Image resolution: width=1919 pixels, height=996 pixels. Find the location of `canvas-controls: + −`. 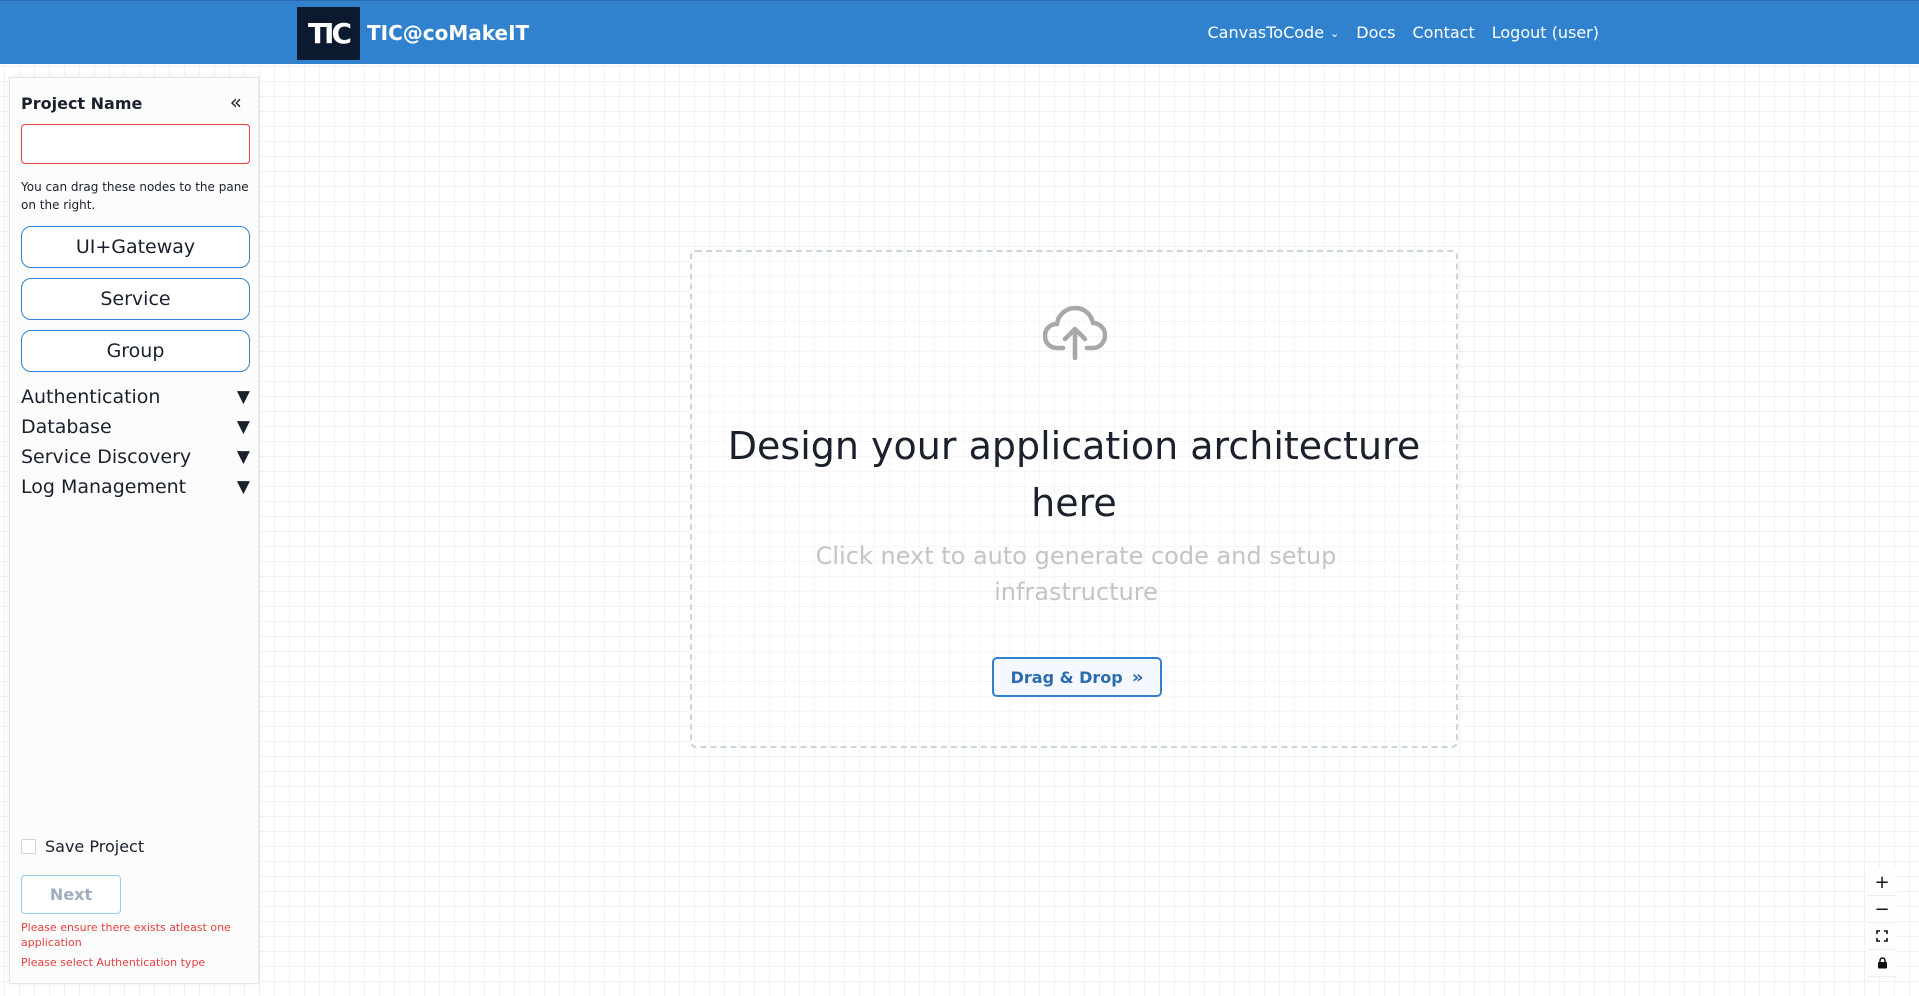

canvas-controls: + − is located at coordinates (1882, 923).